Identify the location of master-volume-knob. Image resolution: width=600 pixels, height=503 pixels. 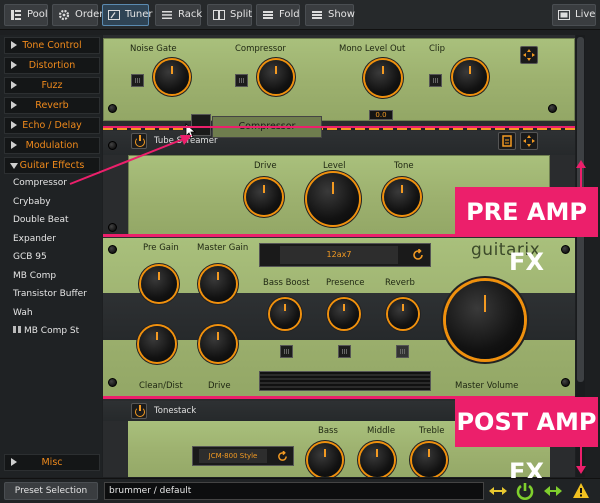
(485, 320).